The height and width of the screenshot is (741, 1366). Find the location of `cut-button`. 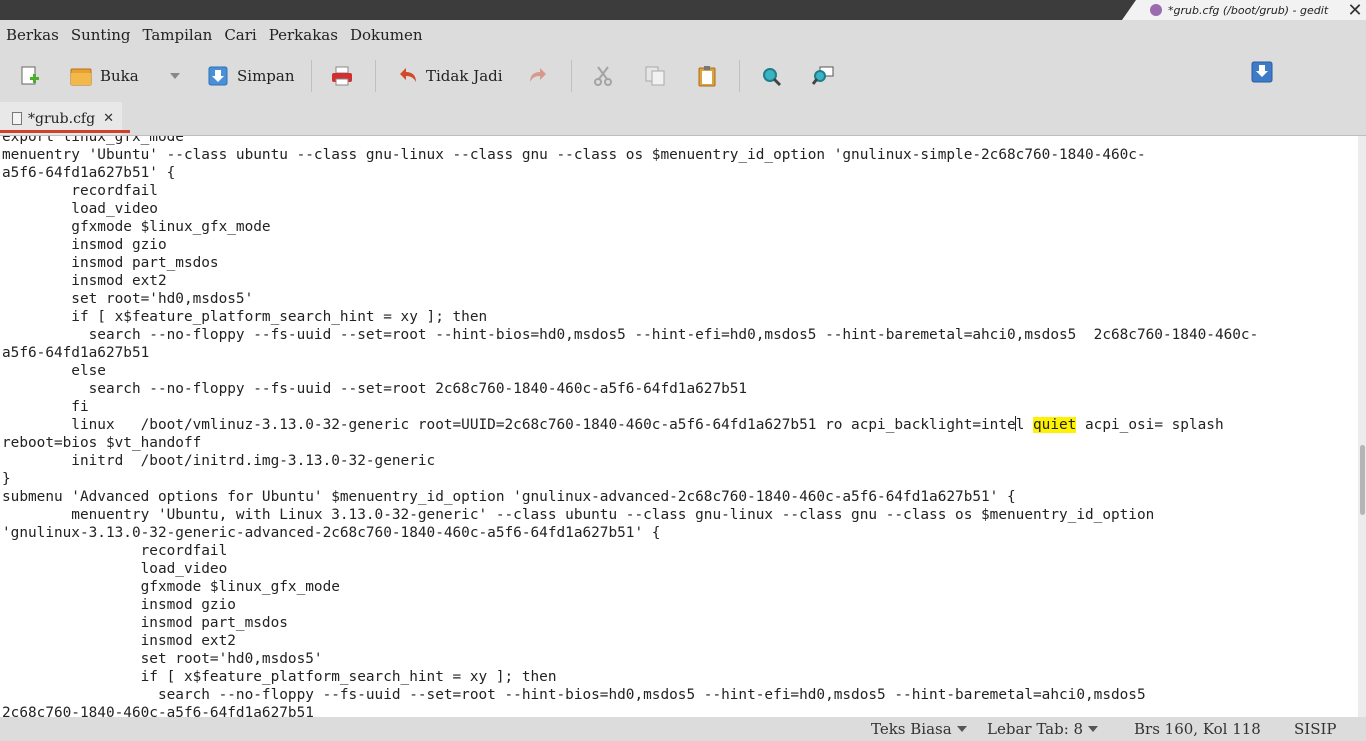

cut-button is located at coordinates (603, 76).